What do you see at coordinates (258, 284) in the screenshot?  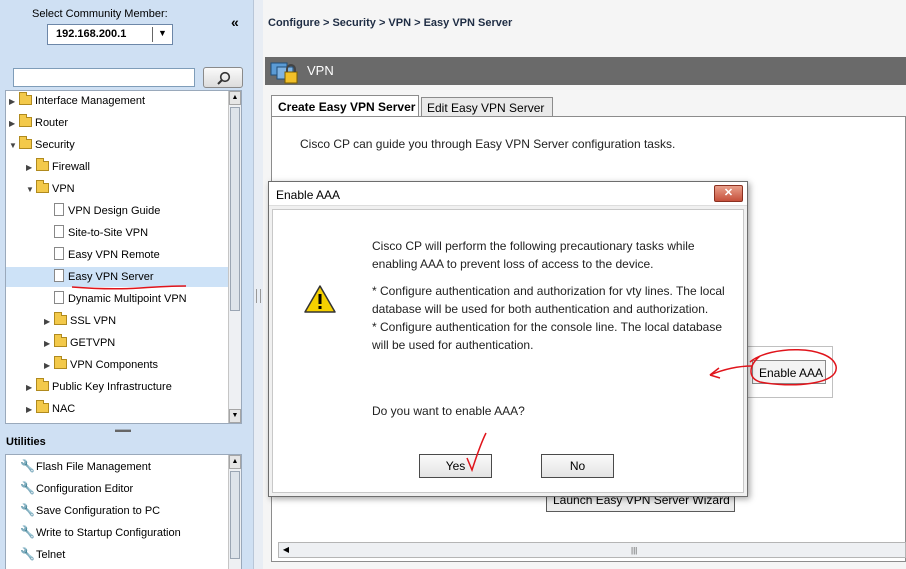 I see `panel-divider` at bounding box center [258, 284].